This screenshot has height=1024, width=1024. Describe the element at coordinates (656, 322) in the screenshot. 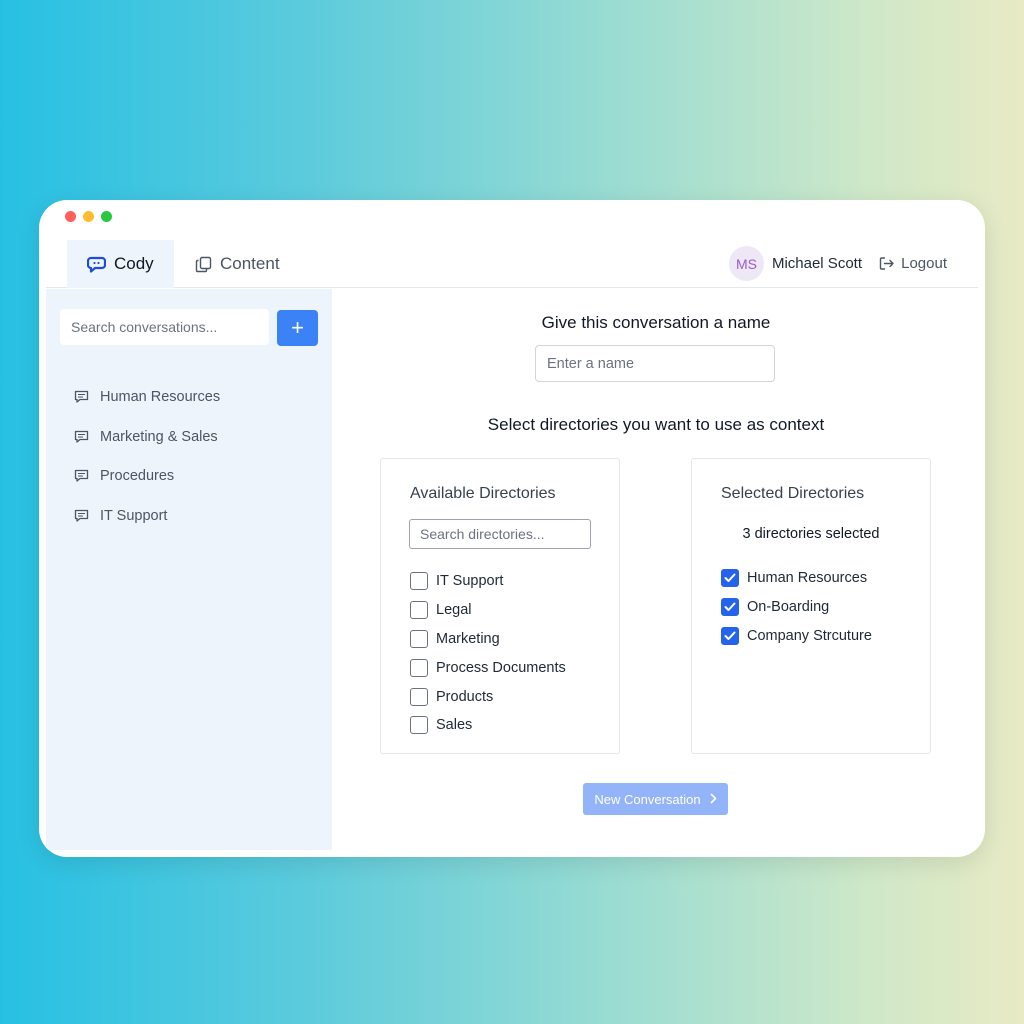

I see `conversation-name-heading: Give this conversation a name` at that location.